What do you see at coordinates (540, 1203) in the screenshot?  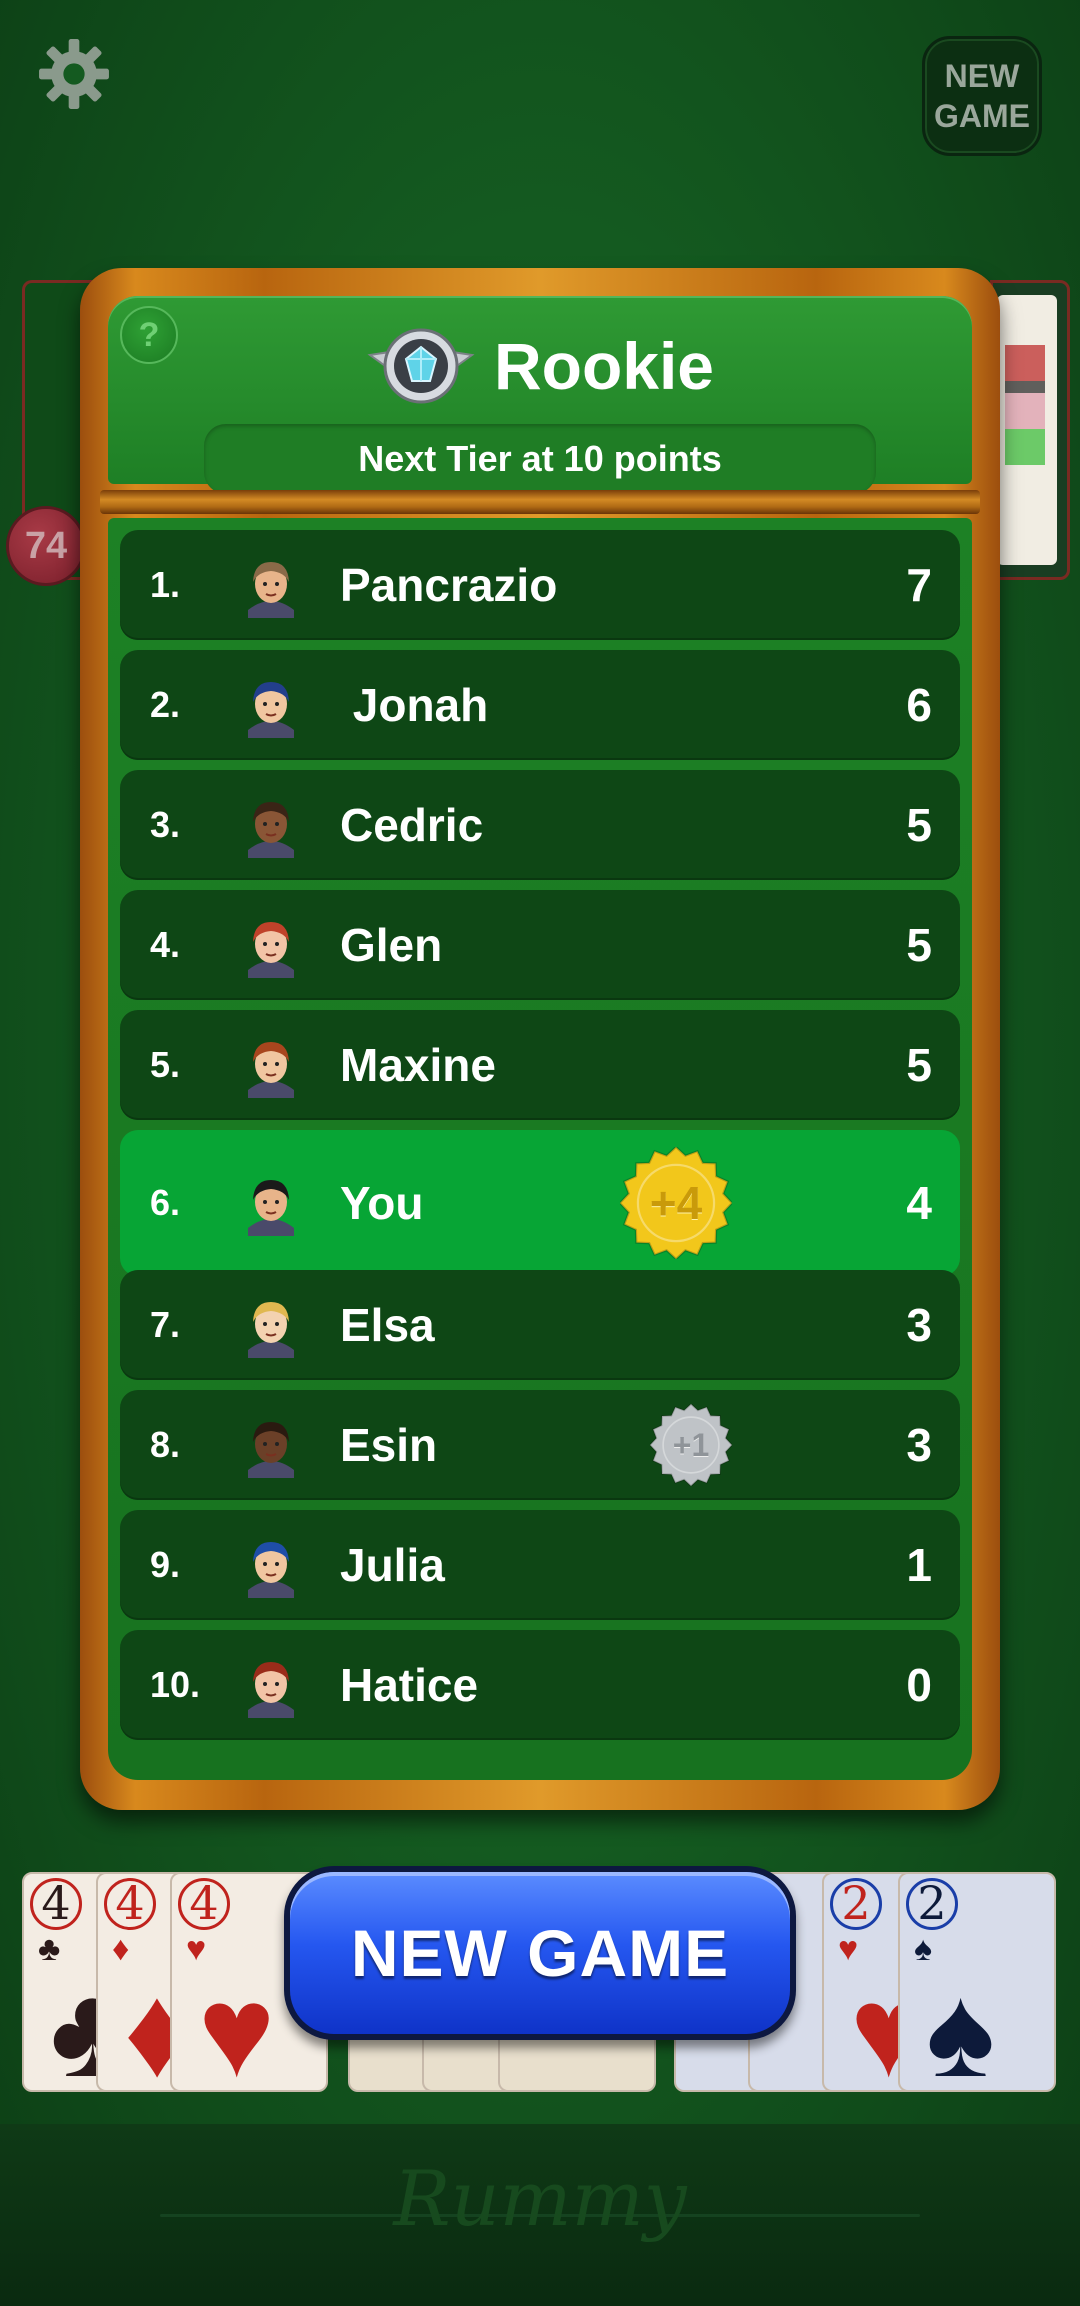 I see `leaderboard-row-current-user: 6. You +4 4` at bounding box center [540, 1203].